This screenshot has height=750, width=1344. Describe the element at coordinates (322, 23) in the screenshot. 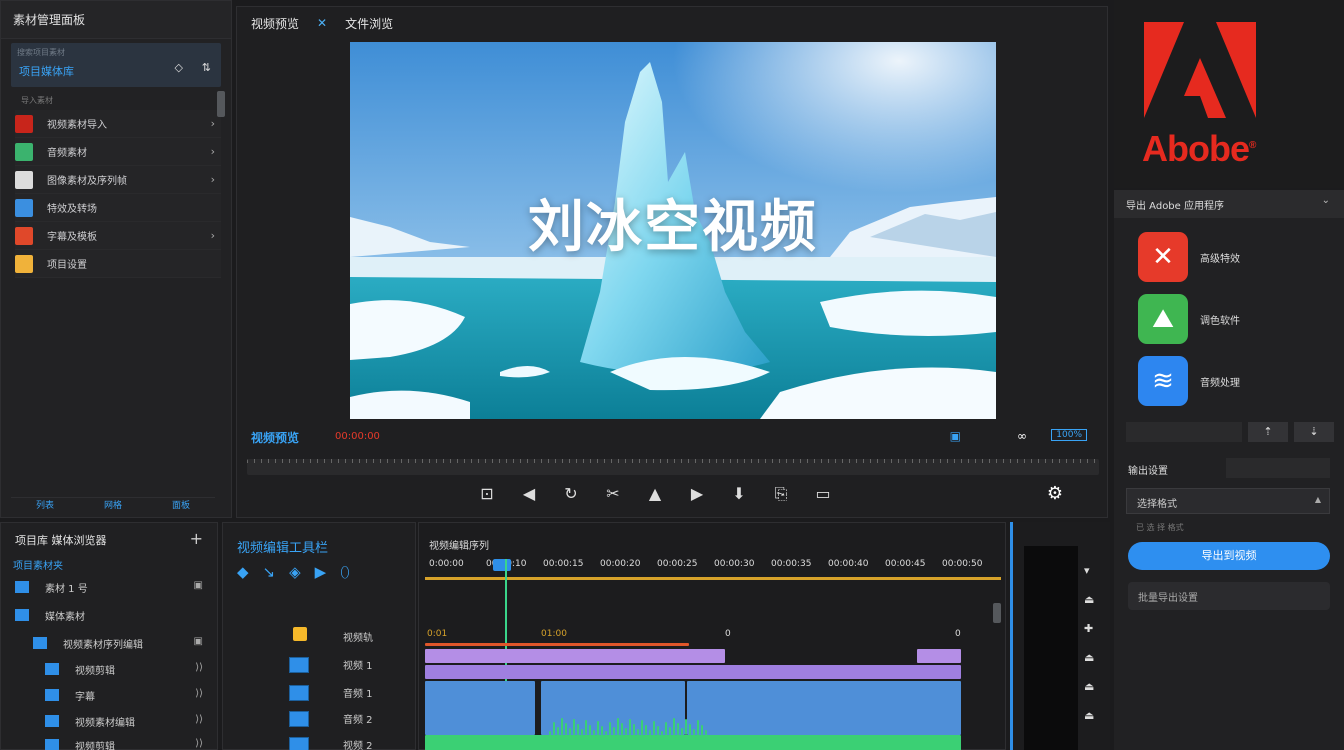

I see `close-icon: ✕` at that location.